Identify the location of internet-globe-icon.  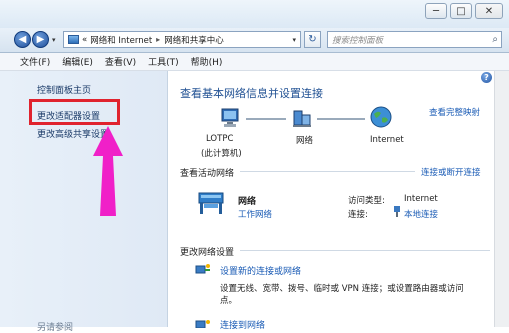
(381, 117).